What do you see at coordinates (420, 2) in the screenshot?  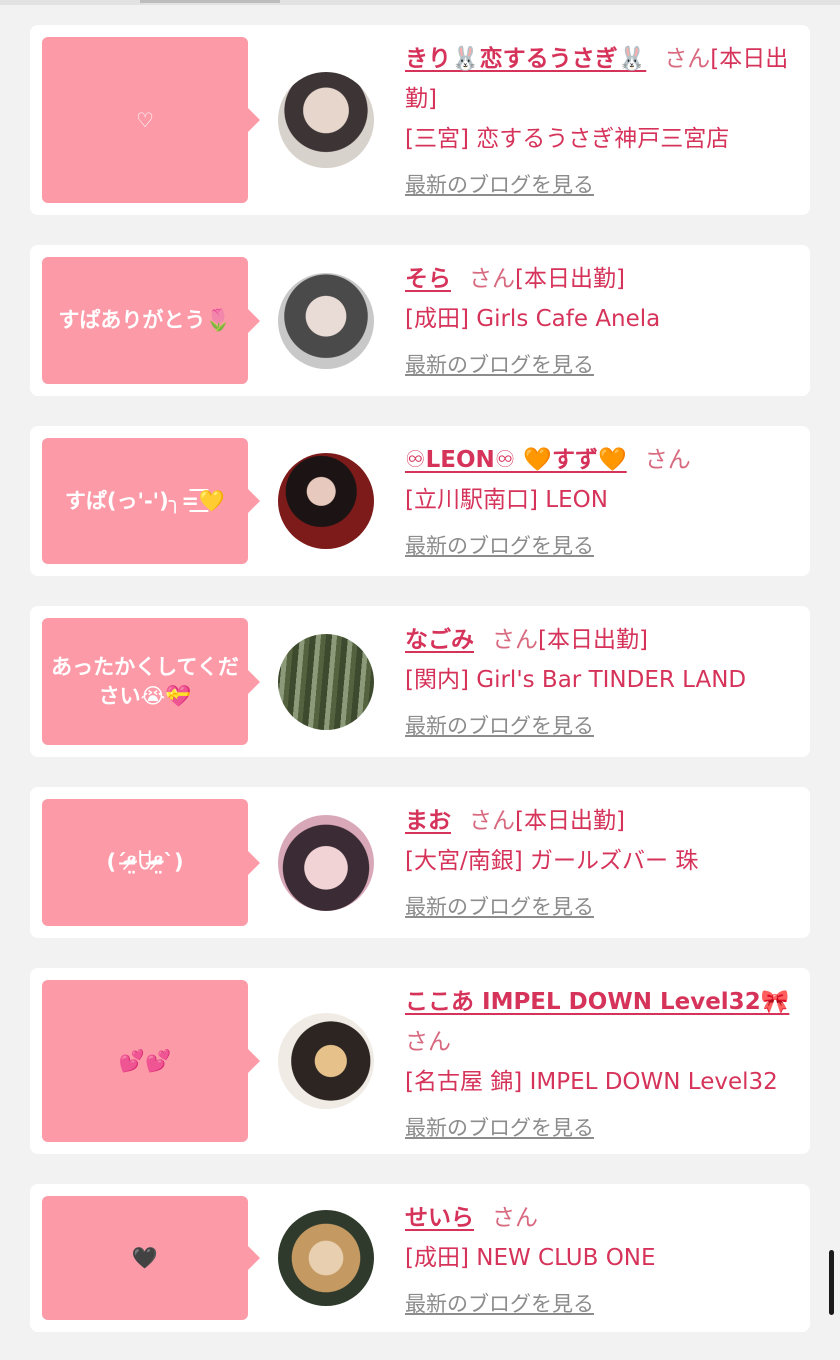 I see `top-divider` at bounding box center [420, 2].